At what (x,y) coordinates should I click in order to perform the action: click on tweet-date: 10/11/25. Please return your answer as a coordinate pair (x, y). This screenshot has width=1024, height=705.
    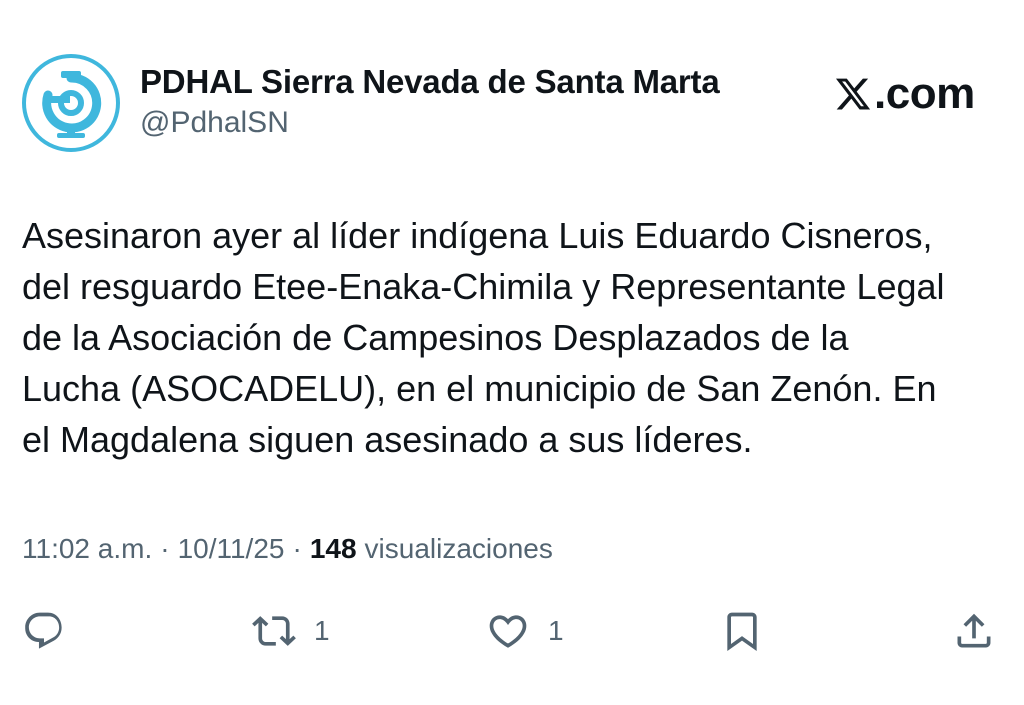
    Looking at the image, I should click on (231, 549).